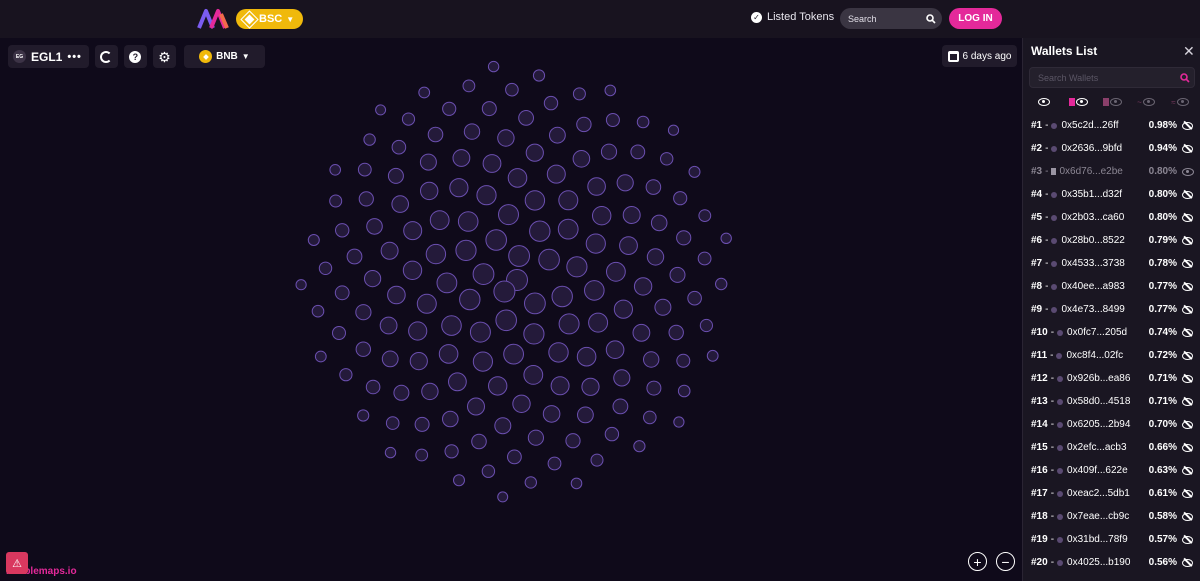 The image size is (1200, 581). What do you see at coordinates (1044, 102) in the screenshot?
I see `filter-show-all` at bounding box center [1044, 102].